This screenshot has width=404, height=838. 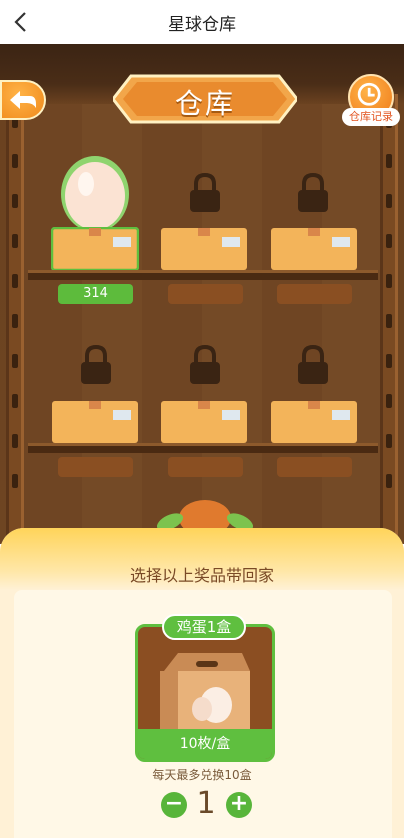 I want to click on panel-title: 选择以上奖品带回家, so click(x=201, y=575).